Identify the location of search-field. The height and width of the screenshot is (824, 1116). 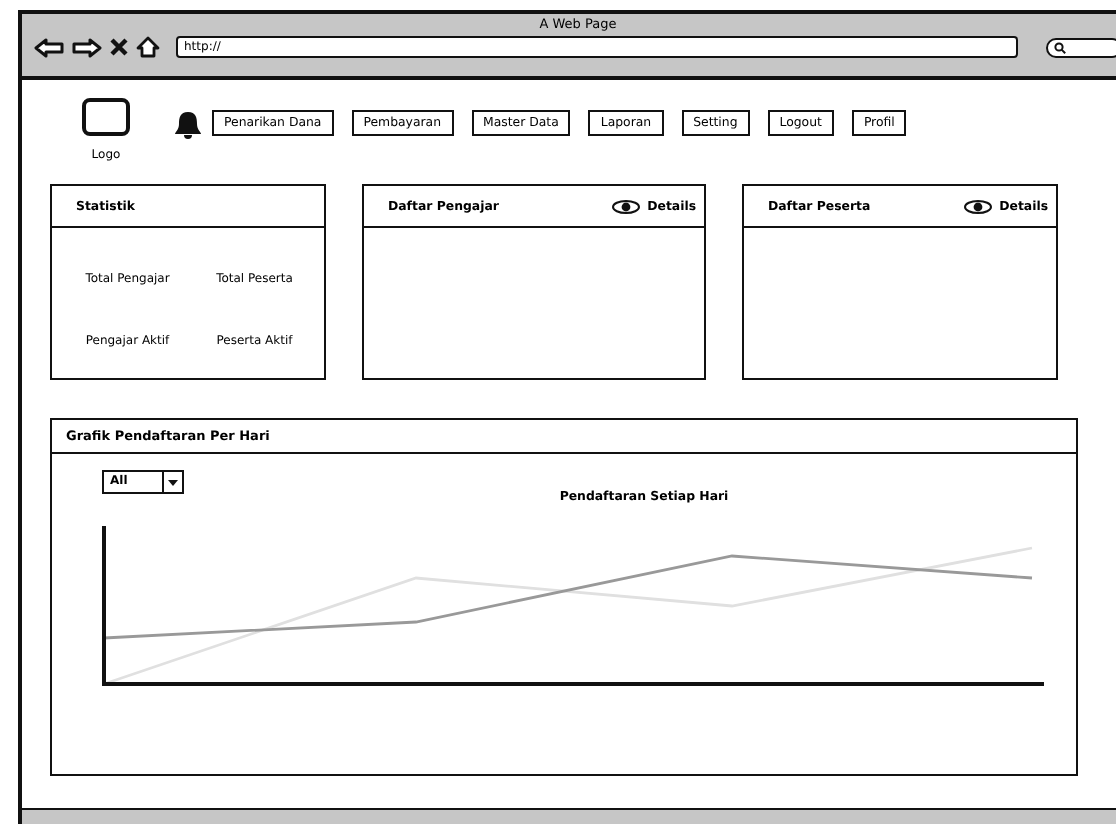
(1081, 47).